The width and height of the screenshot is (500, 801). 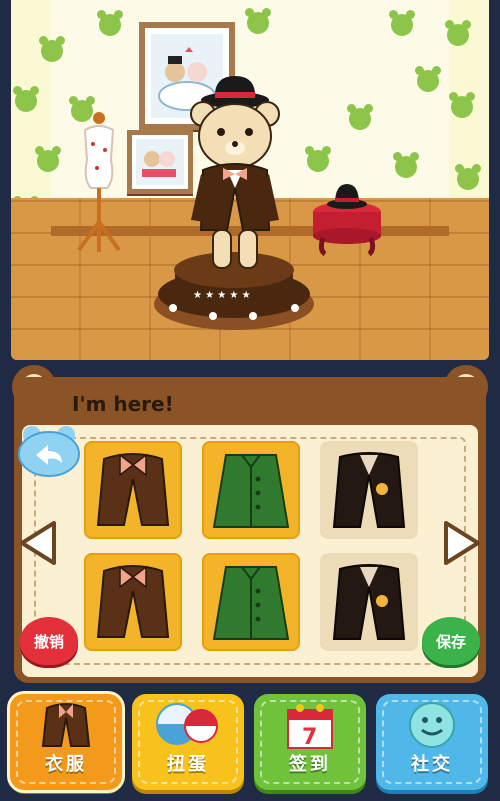 What do you see at coordinates (66, 725) in the screenshot?
I see `clothes-icon` at bounding box center [66, 725].